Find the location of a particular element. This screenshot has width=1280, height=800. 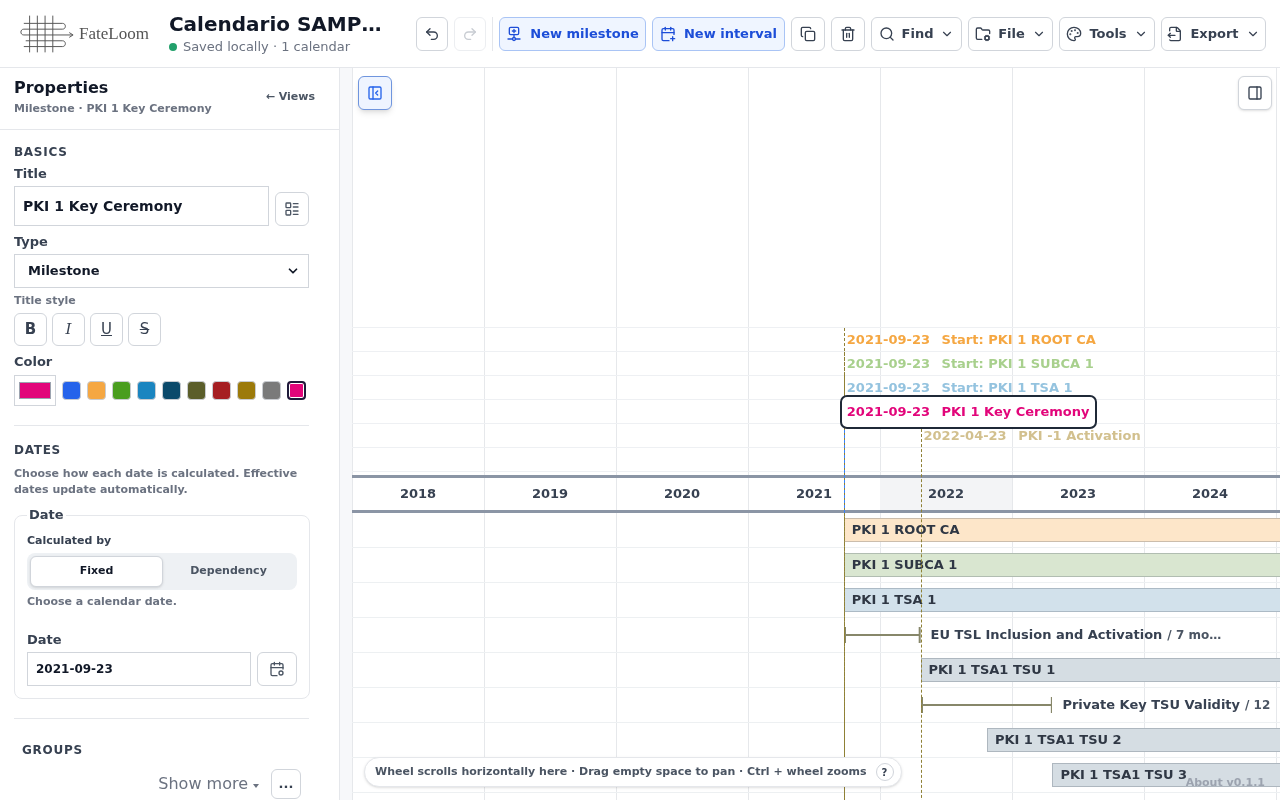

field-label: Type is located at coordinates (31, 242).